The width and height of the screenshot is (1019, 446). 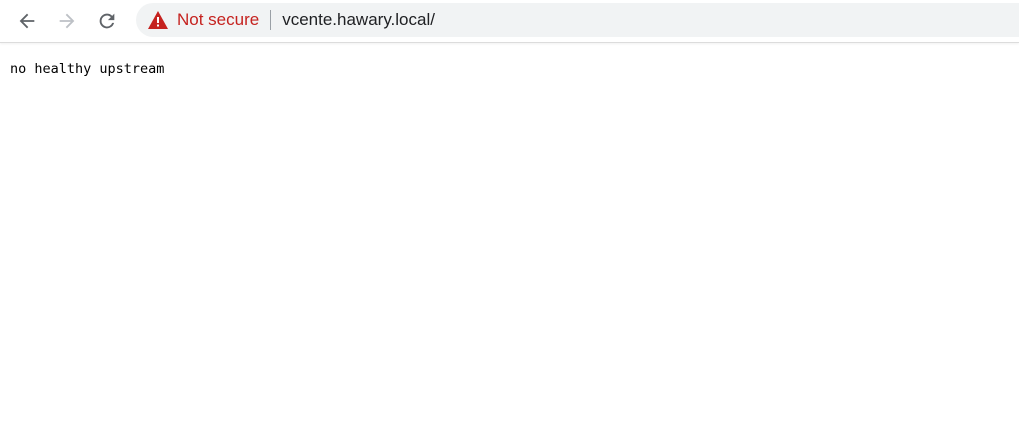 I want to click on forward-button, so click(x=67, y=21).